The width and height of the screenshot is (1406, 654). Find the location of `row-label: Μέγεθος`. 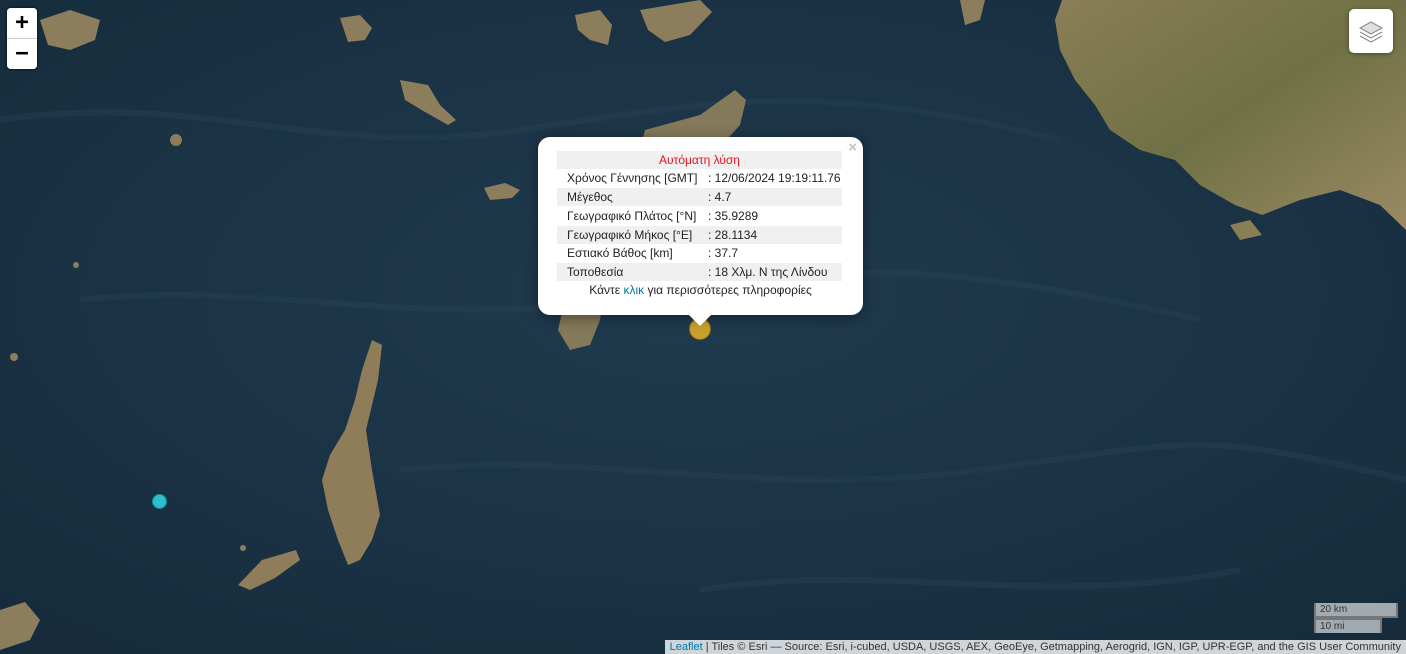

row-label: Μέγεθος is located at coordinates (590, 197).